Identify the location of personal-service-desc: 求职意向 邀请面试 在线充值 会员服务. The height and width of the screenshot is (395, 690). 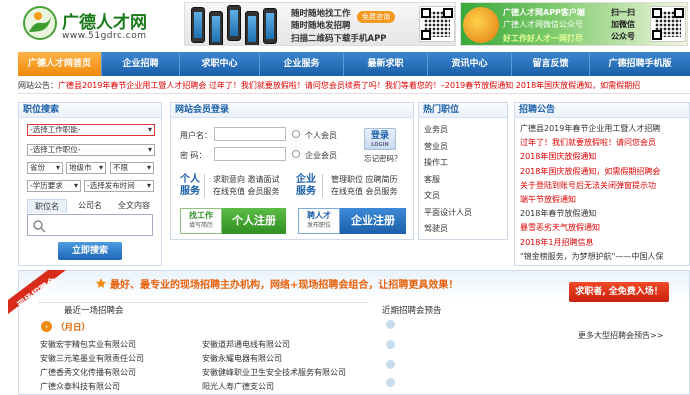
(245, 186).